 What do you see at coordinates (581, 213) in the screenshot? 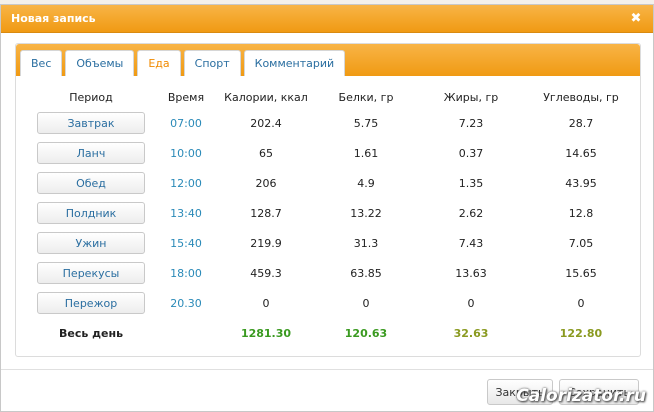
I see `carbs-value: 12.8` at bounding box center [581, 213].